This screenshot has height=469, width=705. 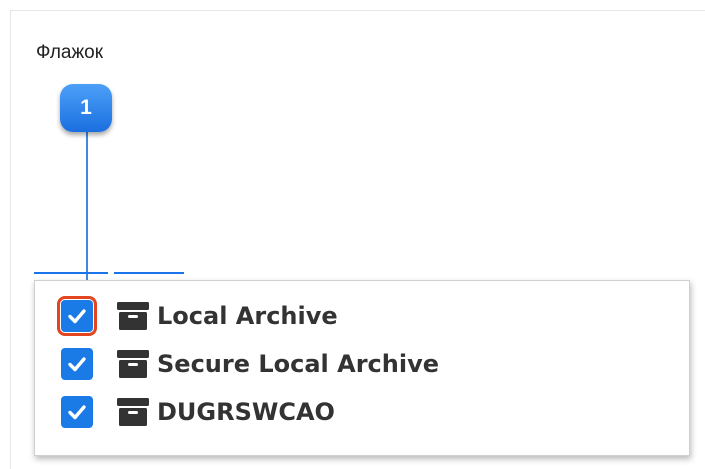 I want to click on tab-underline-second, so click(x=149, y=273).